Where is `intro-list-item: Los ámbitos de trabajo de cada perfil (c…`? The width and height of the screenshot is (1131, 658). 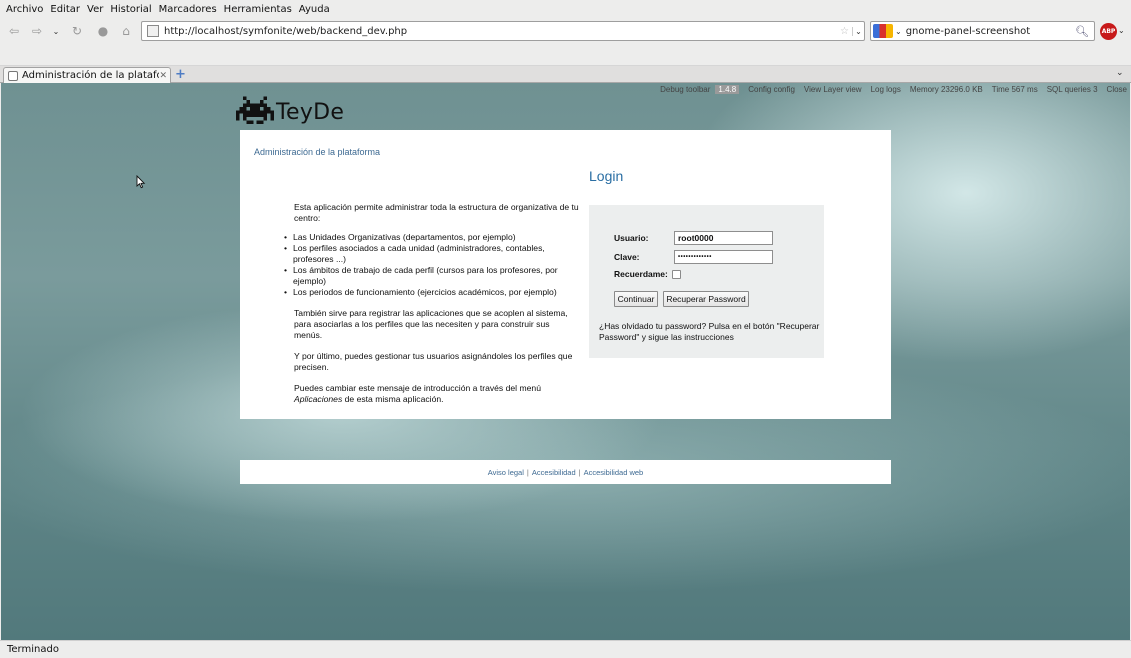 intro-list-item: Los ámbitos de trabajo de cada perfil (c… is located at coordinates (432, 276).